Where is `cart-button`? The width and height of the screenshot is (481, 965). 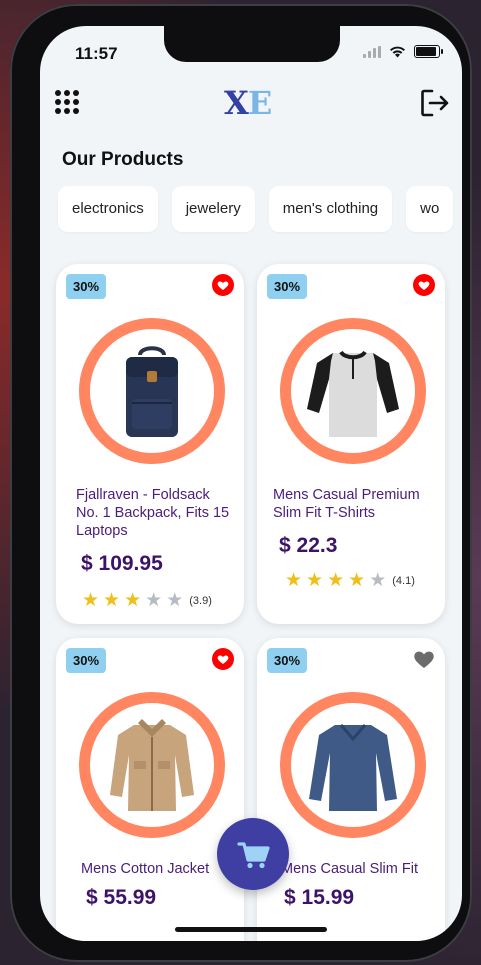 cart-button is located at coordinates (253, 854).